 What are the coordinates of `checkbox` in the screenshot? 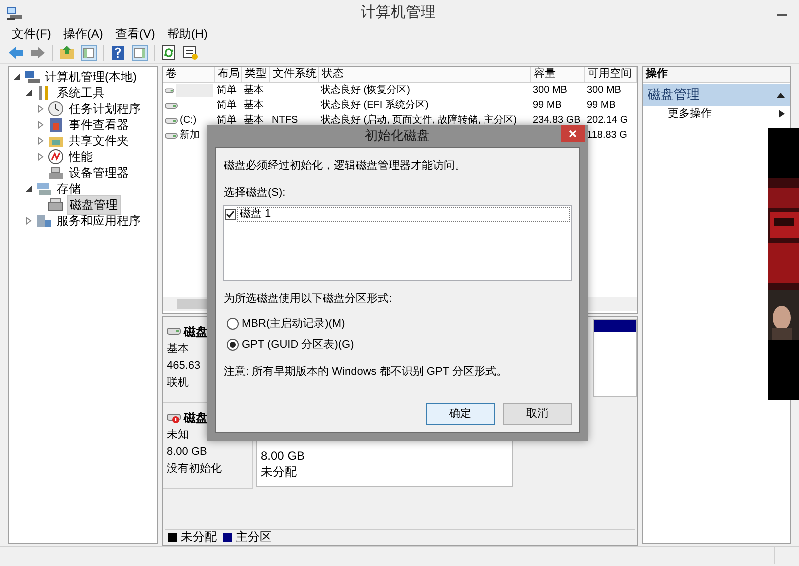 It's located at (230, 214).